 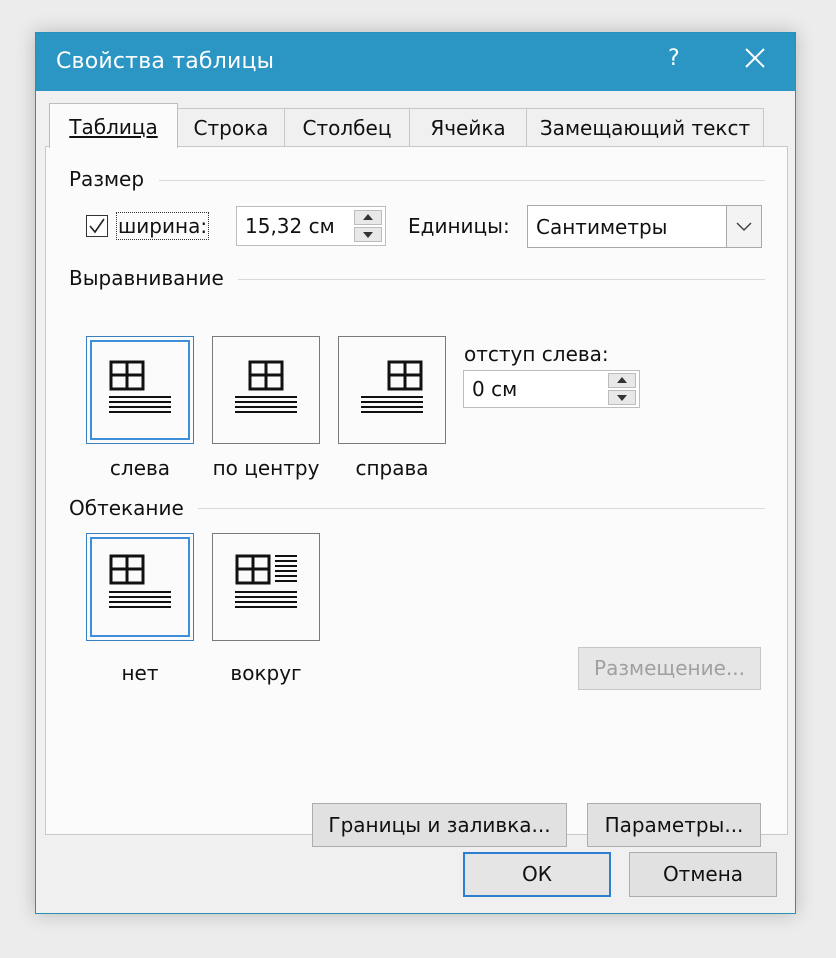 I want to click on wrap-around-label: вокруг, so click(x=266, y=673).